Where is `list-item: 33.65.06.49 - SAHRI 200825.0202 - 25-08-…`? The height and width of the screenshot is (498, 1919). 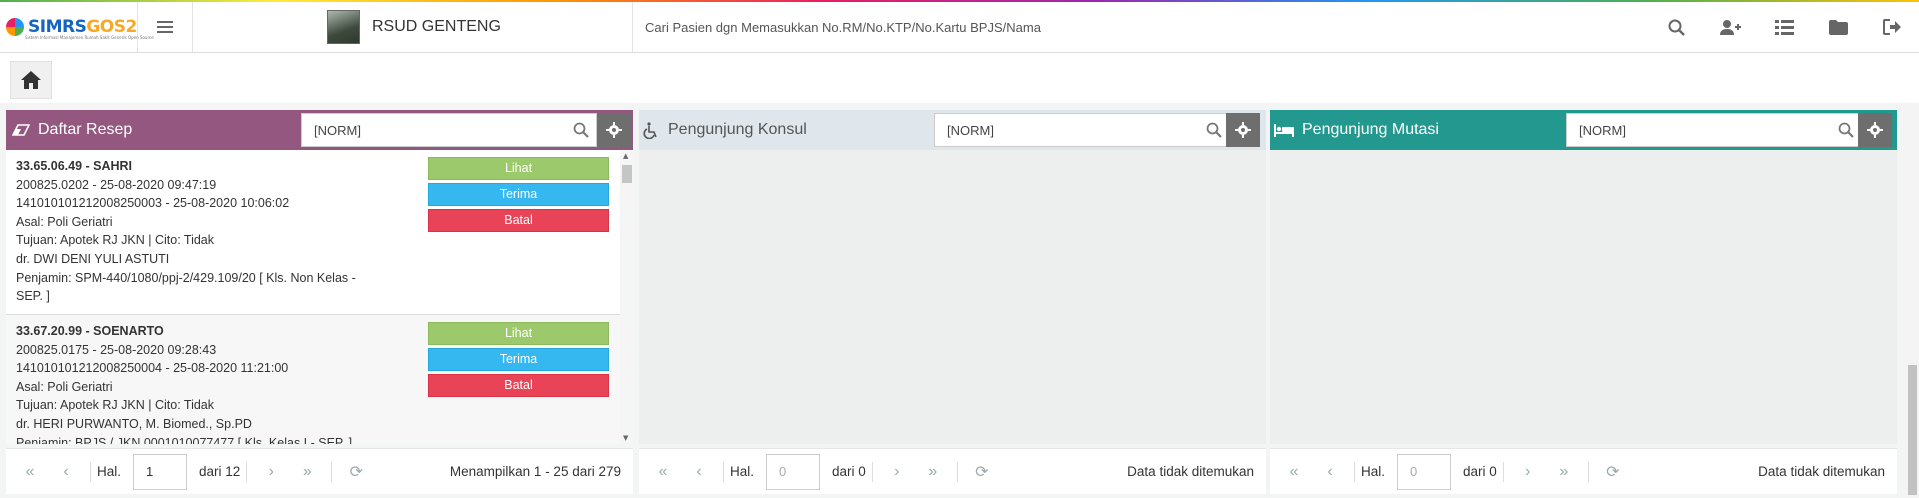
list-item: 33.65.06.49 - SAHRI 200825.0202 - 25-08-… is located at coordinates (319, 232).